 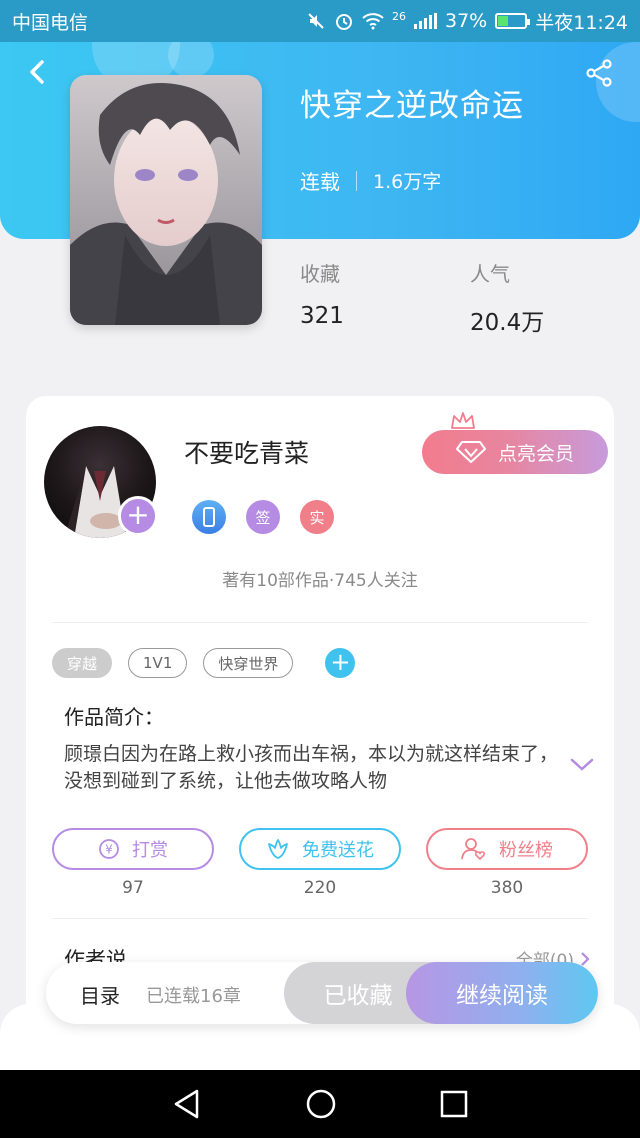 I want to click on stat-value: 20.4万, so click(x=507, y=323).